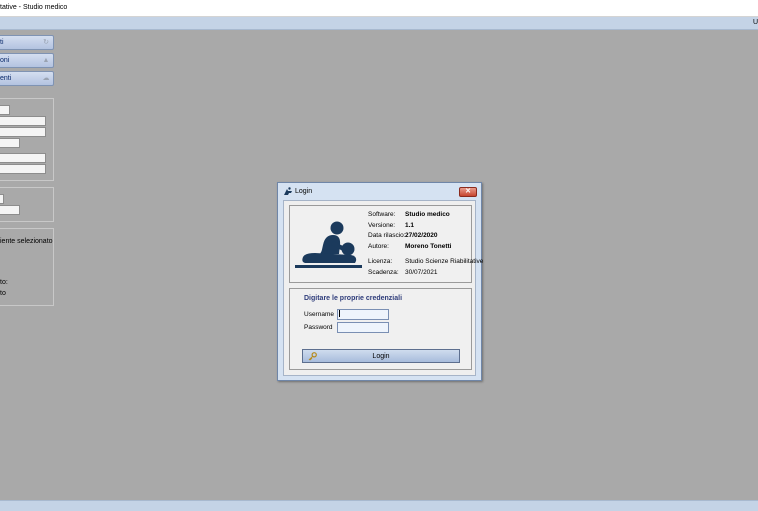 Image resolution: width=758 pixels, height=511 pixels. Describe the element at coordinates (755, 22) in the screenshot. I see `menu-right-text: U` at that location.